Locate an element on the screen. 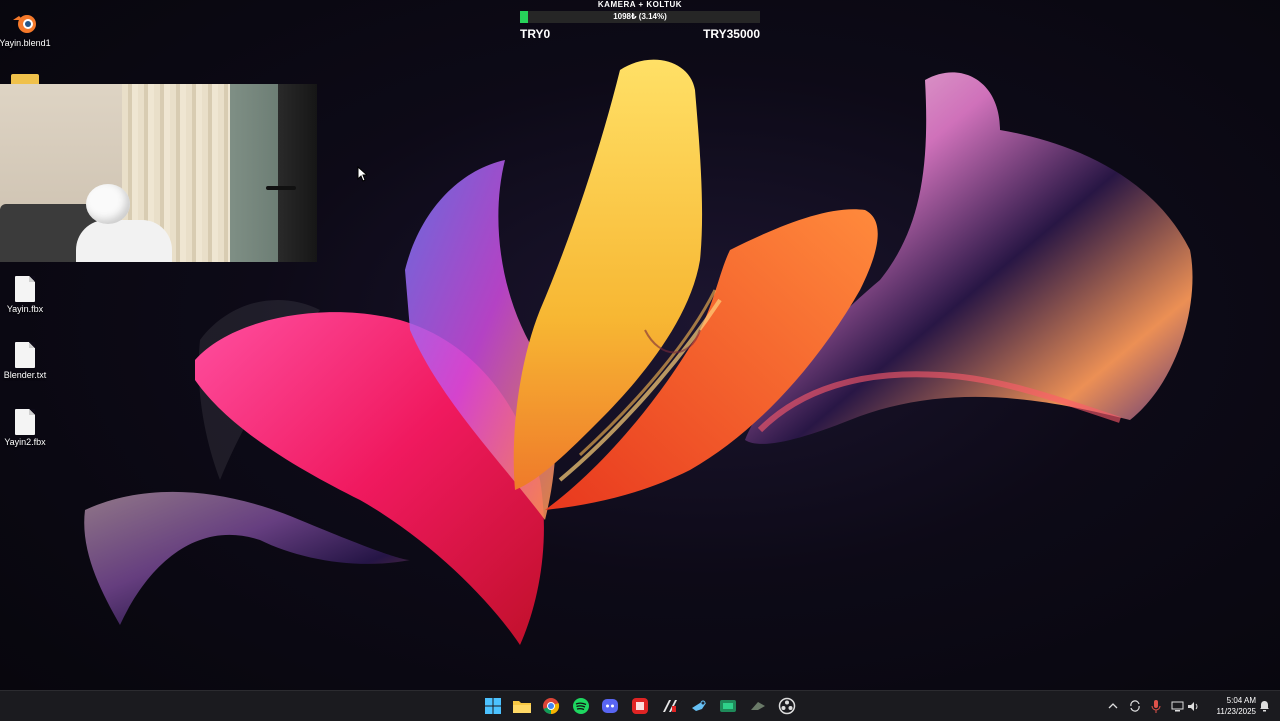  spotify-icon is located at coordinates (581, 706).